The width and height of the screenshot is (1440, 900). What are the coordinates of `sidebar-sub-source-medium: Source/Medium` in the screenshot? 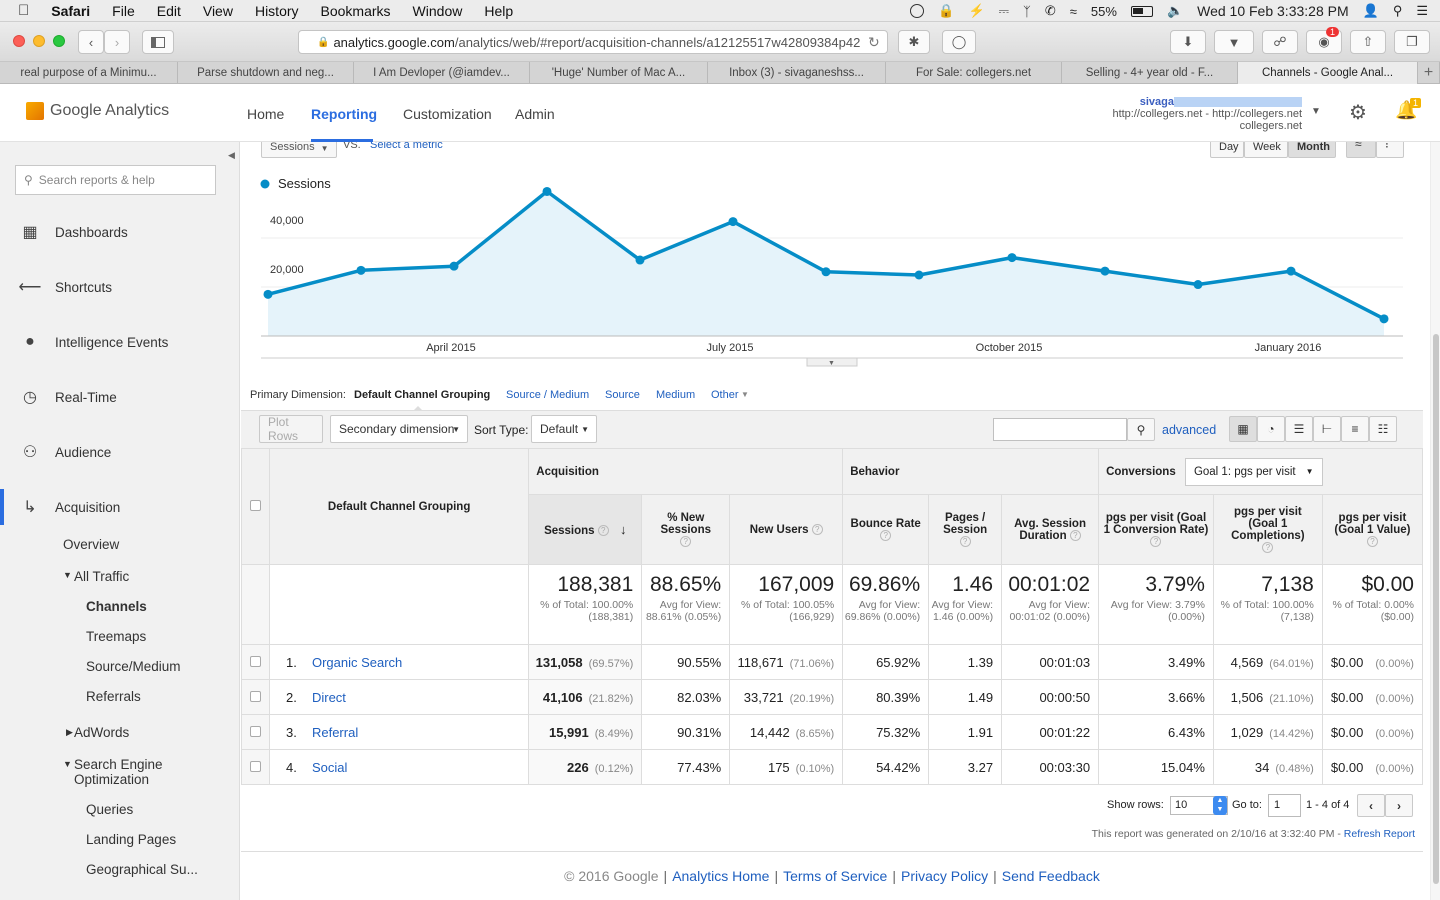 It's located at (133, 666).